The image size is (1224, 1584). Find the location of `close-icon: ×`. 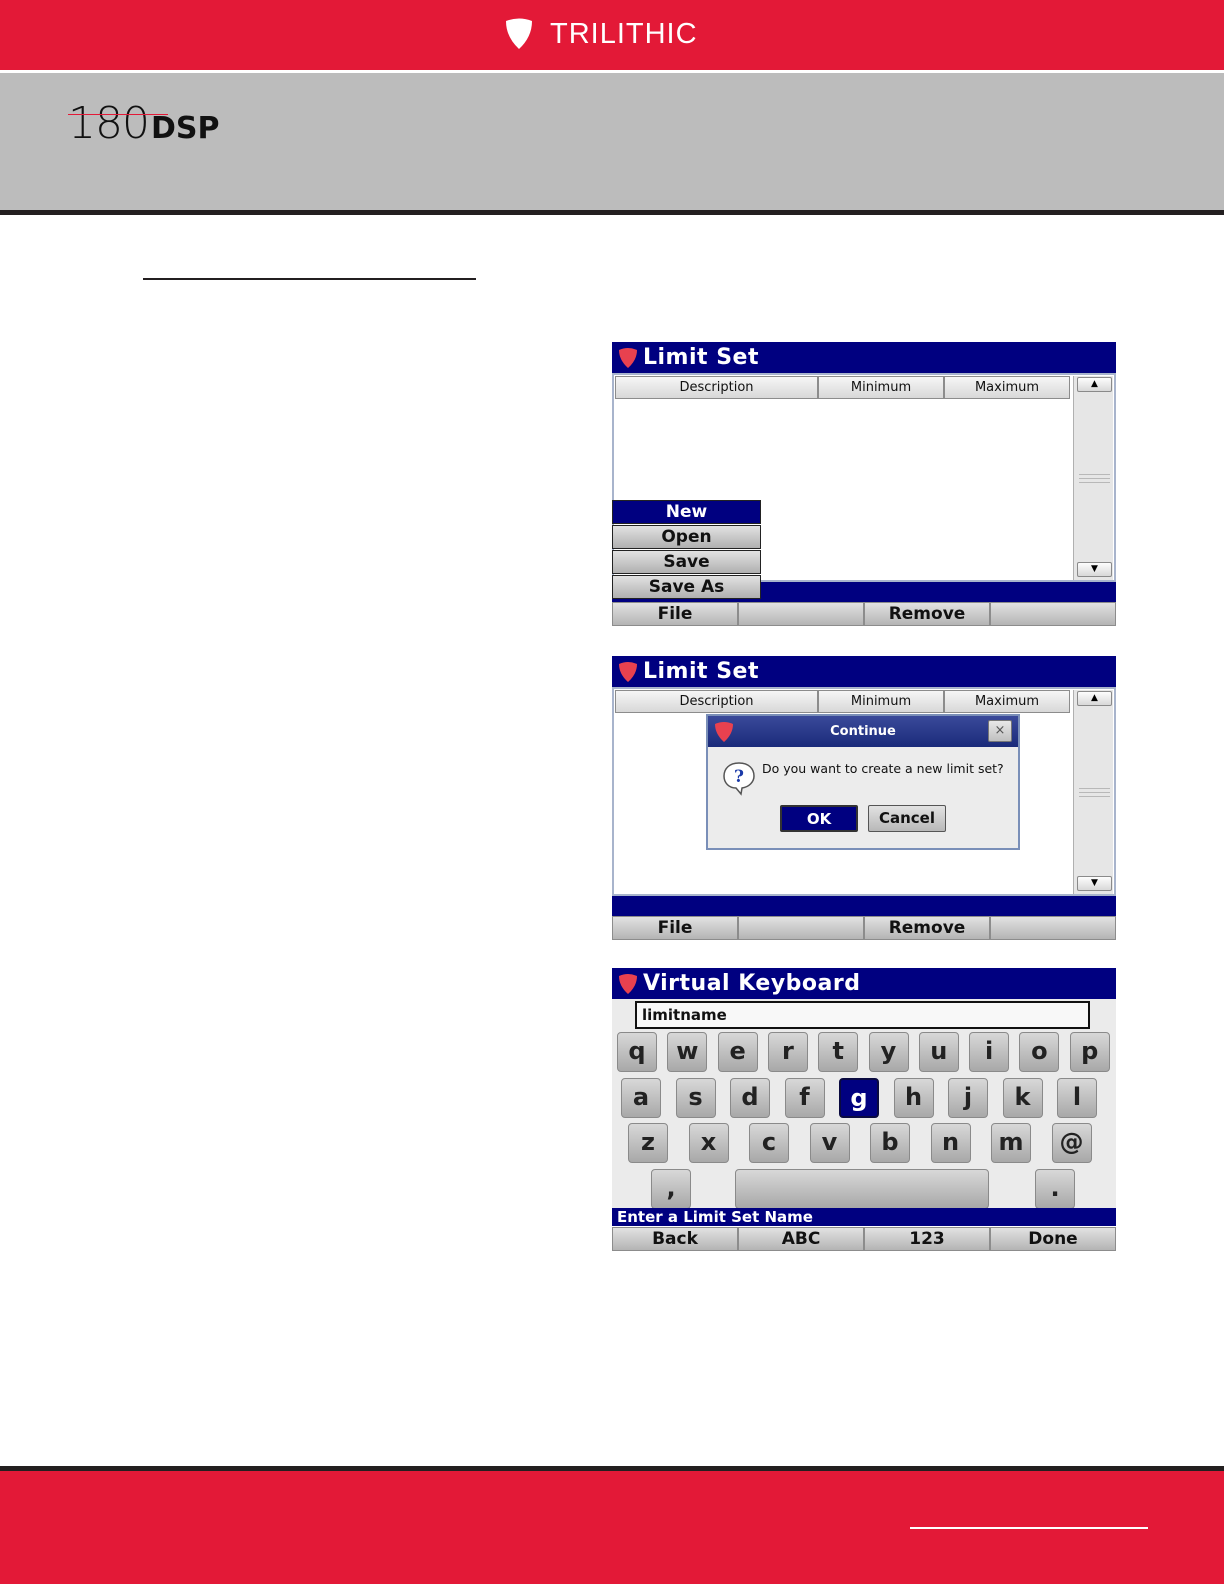

close-icon: × is located at coordinates (1000, 731).